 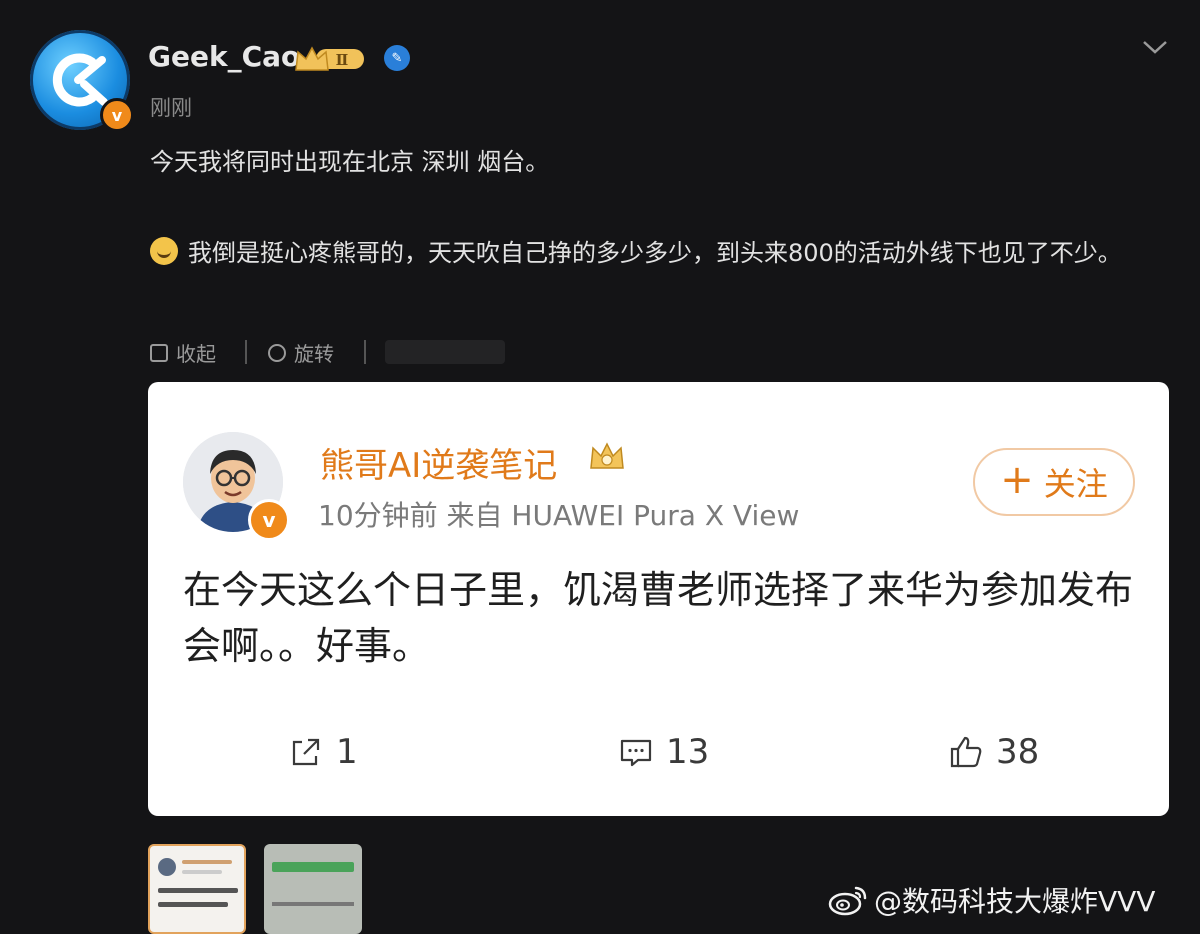 What do you see at coordinates (663, 752) in the screenshot?
I see `comment-button: 13` at bounding box center [663, 752].